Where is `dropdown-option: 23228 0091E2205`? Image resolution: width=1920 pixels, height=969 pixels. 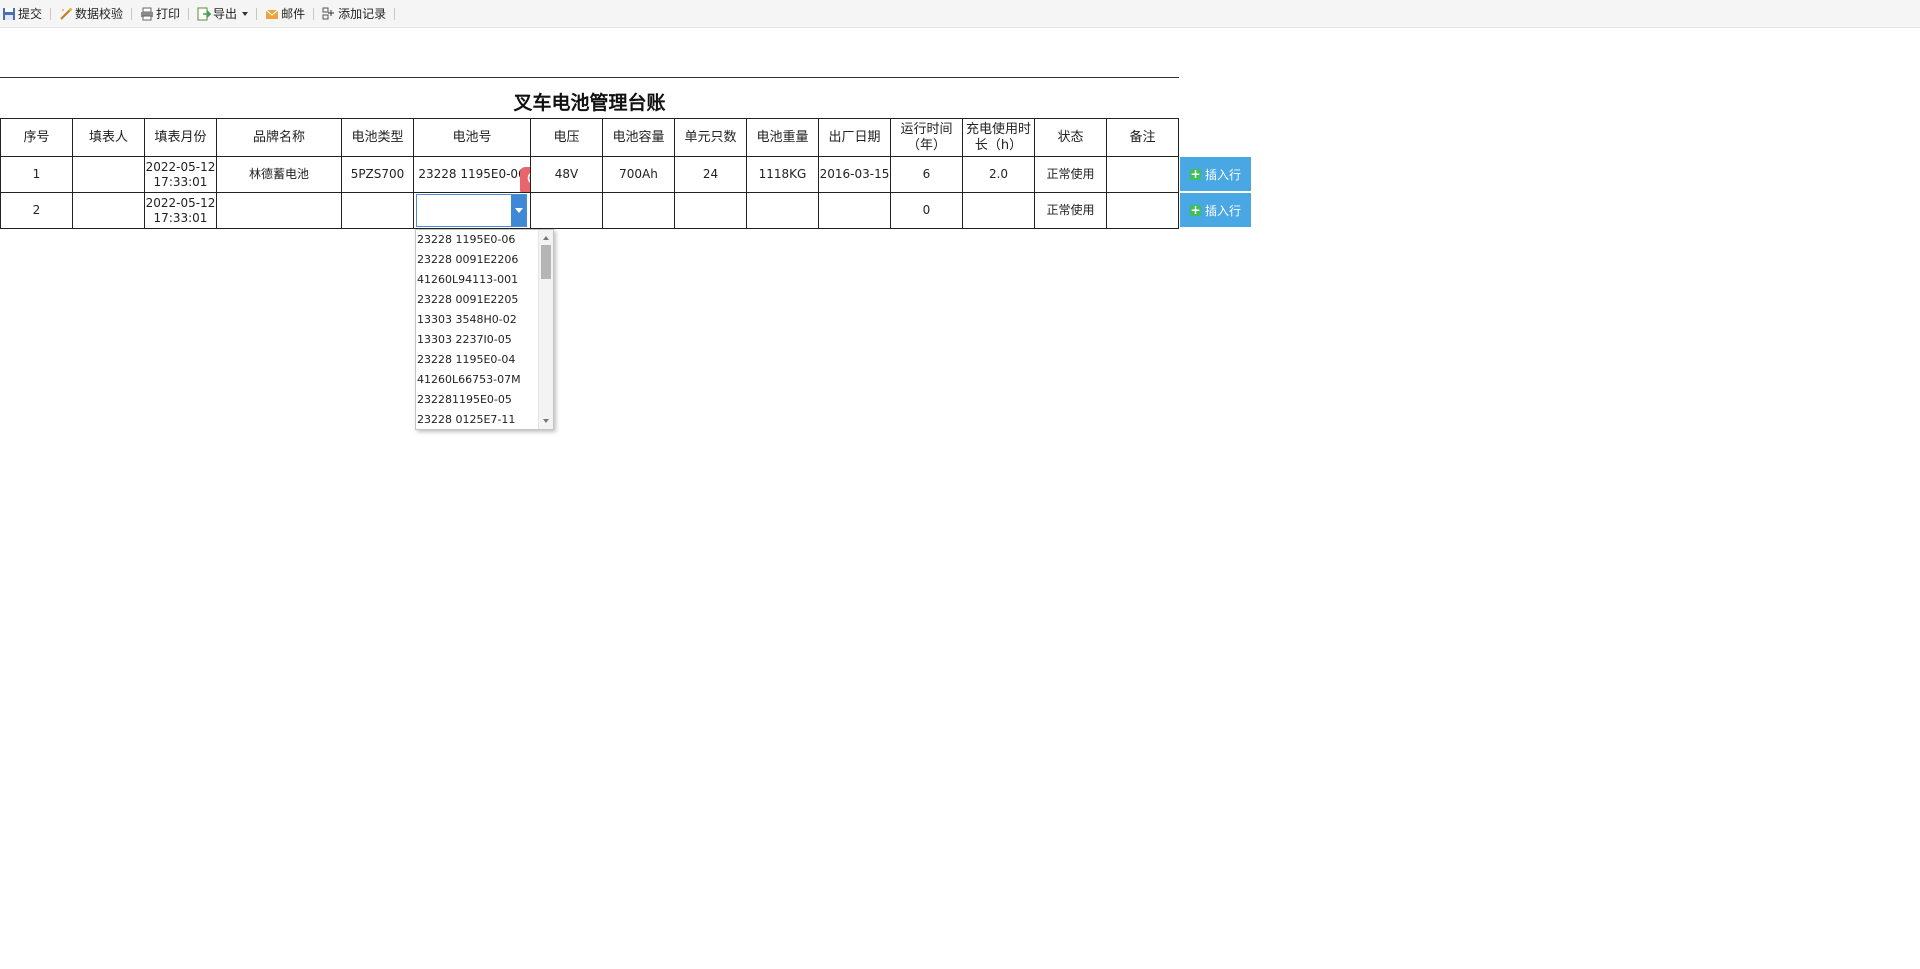
dropdown-option: 23228 0091E2205 is located at coordinates (477, 300).